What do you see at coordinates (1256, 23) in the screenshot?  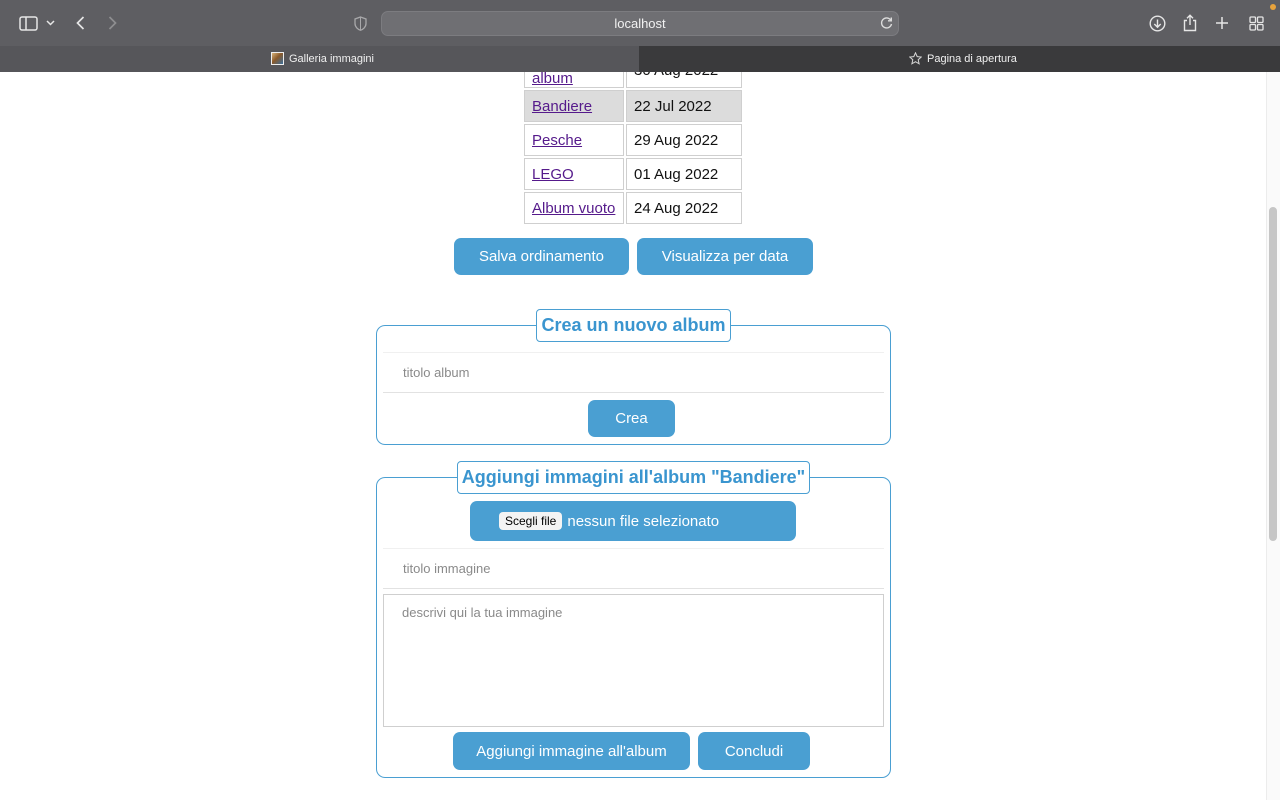 I see `tab-overview-icon` at bounding box center [1256, 23].